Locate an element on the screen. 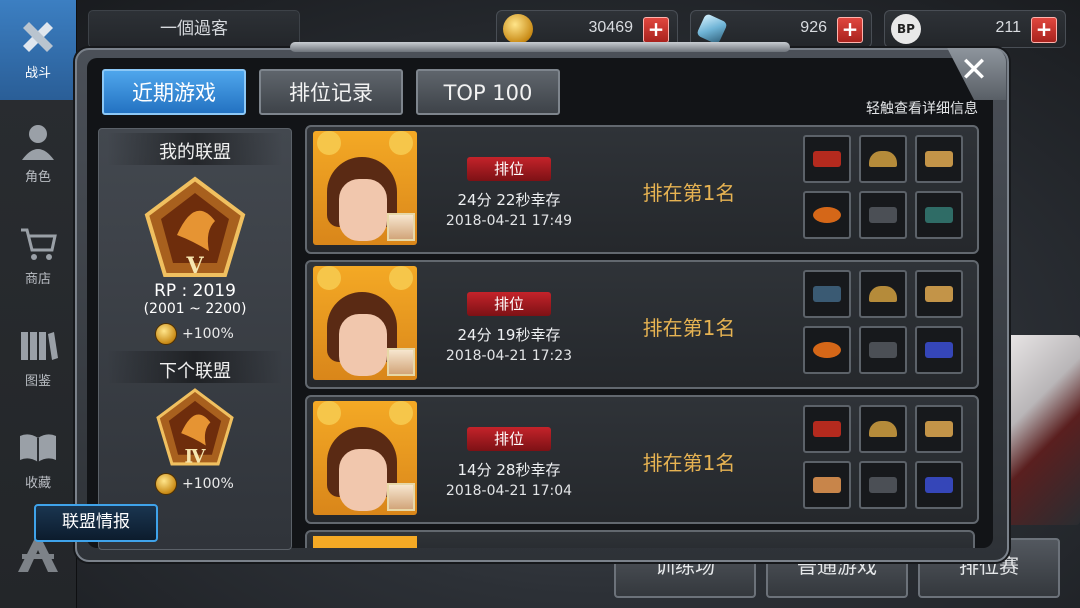 Image resolution: width=1080 pixels, height=608 pixels. match-date: 2018-04-21 17:49 is located at coordinates (509, 221).